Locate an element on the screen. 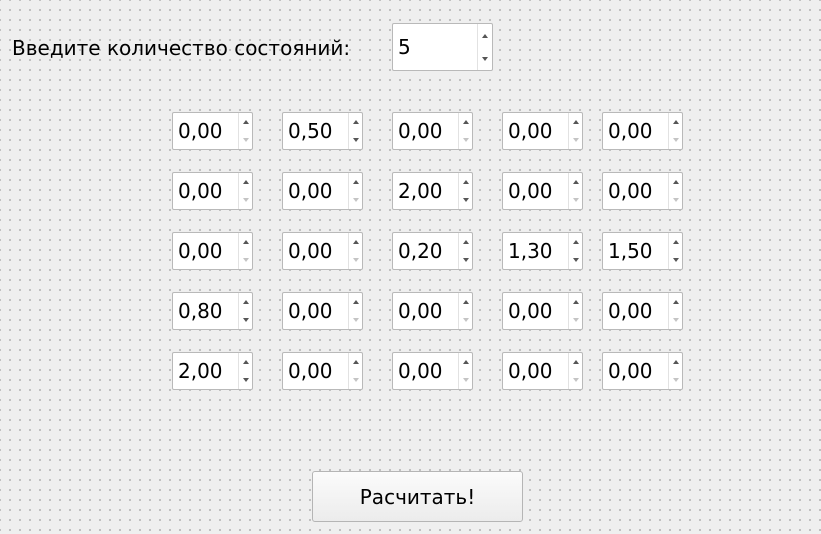 This screenshot has width=821, height=534. matrix-cell-spinbox: 1,30 is located at coordinates (542, 251).